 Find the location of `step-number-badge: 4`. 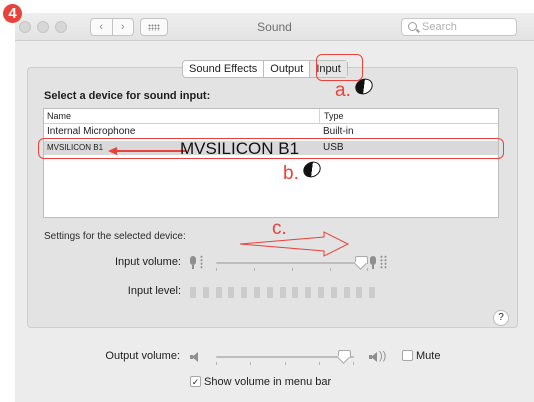

step-number-badge: 4 is located at coordinates (12, 13).